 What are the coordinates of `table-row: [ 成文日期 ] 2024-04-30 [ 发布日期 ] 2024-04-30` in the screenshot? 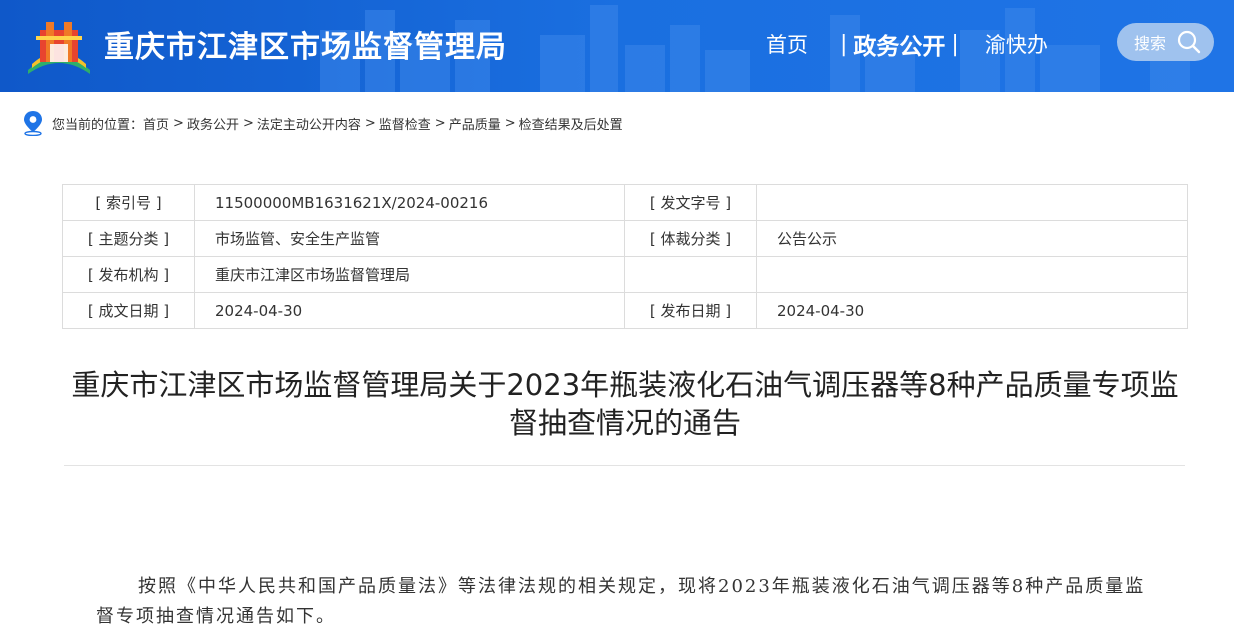 It's located at (625, 310).